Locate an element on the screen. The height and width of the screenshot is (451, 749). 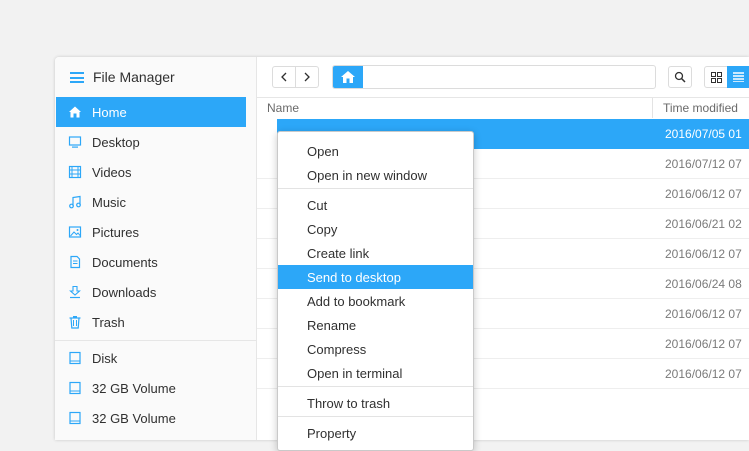
sidebar-item-label: Pictures is located at coordinates (115, 232).